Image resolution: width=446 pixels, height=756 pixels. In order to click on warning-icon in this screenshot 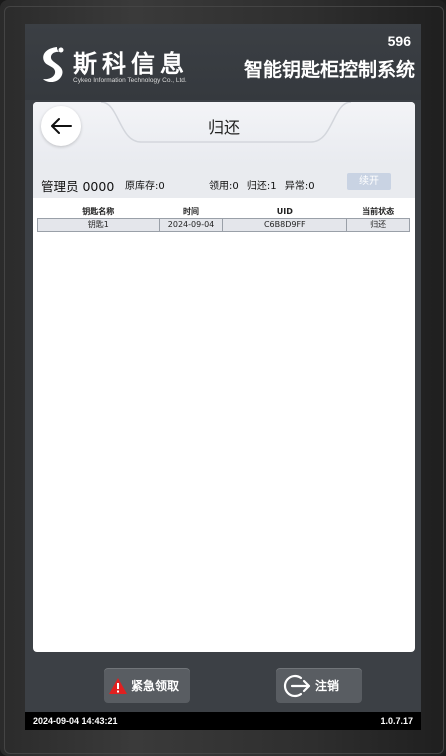, I will do `click(118, 685)`.